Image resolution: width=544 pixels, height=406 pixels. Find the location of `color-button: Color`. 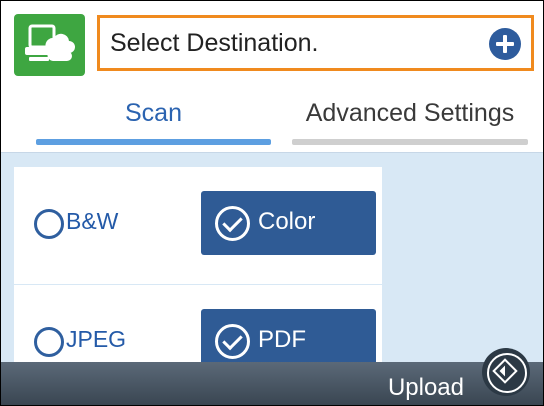

color-button: Color is located at coordinates (288, 223).